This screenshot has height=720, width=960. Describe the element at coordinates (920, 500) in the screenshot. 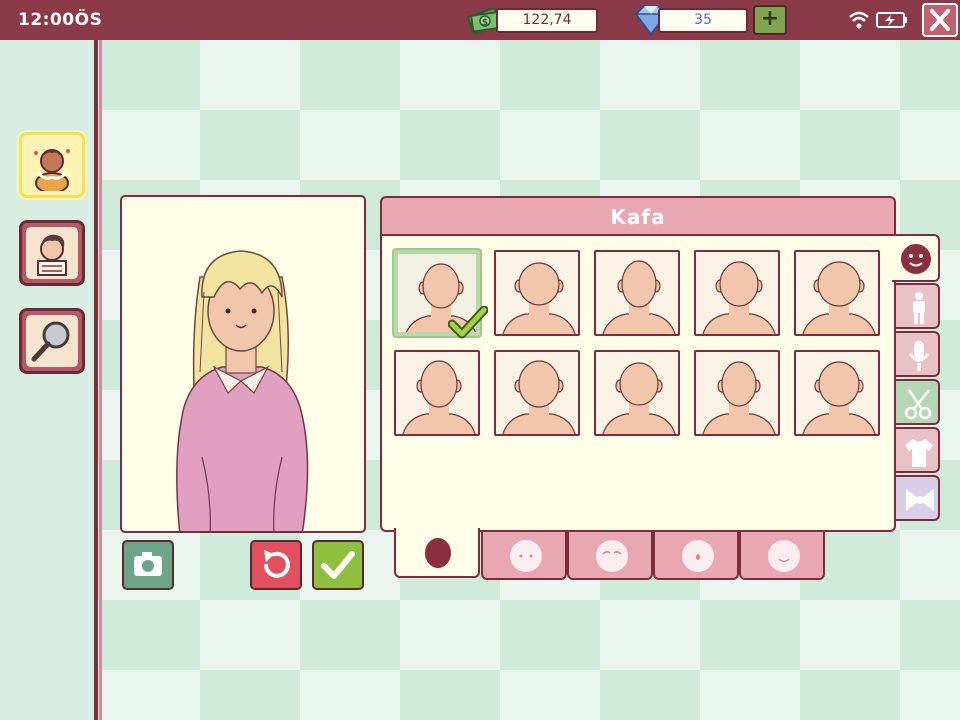

I see `bow-icon` at that location.